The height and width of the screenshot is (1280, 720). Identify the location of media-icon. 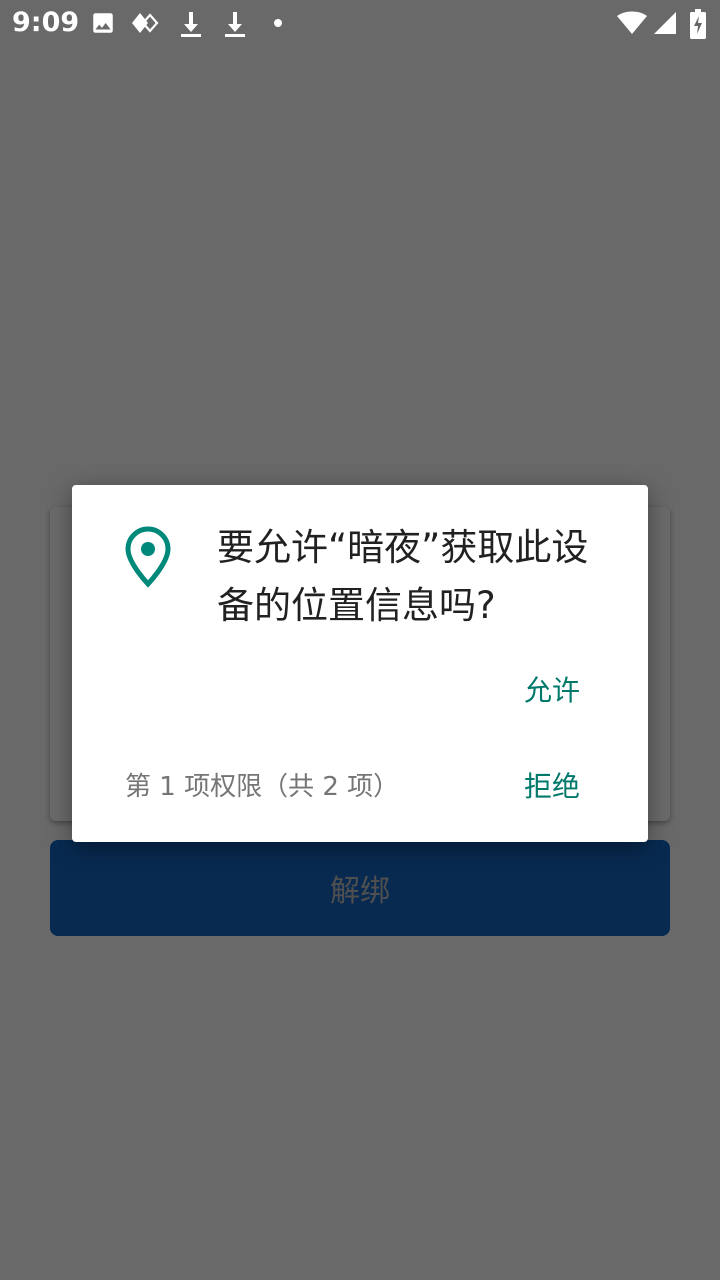
(147, 24).